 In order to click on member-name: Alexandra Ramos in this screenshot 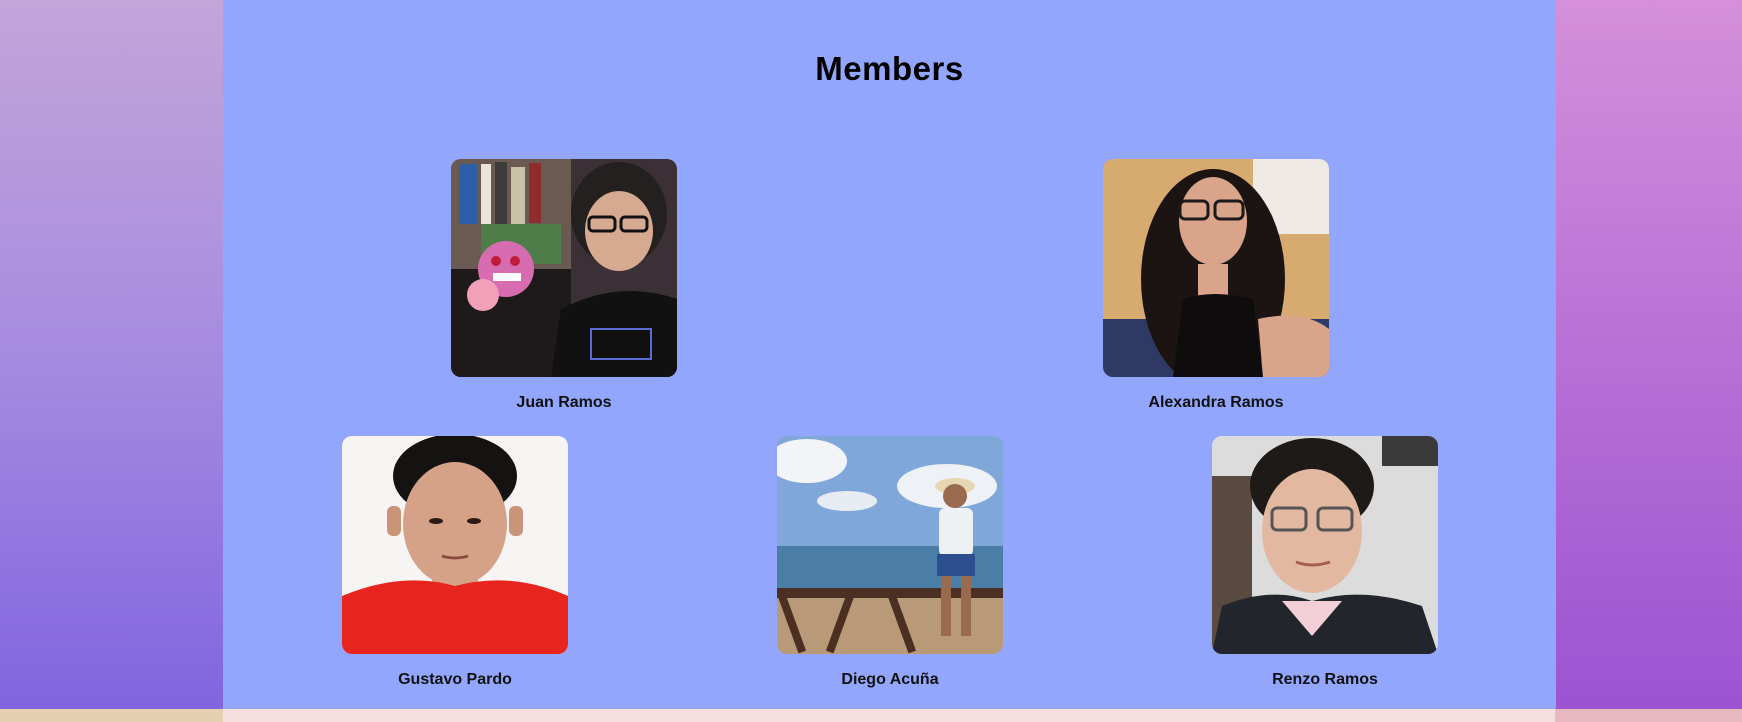, I will do `click(1216, 402)`.